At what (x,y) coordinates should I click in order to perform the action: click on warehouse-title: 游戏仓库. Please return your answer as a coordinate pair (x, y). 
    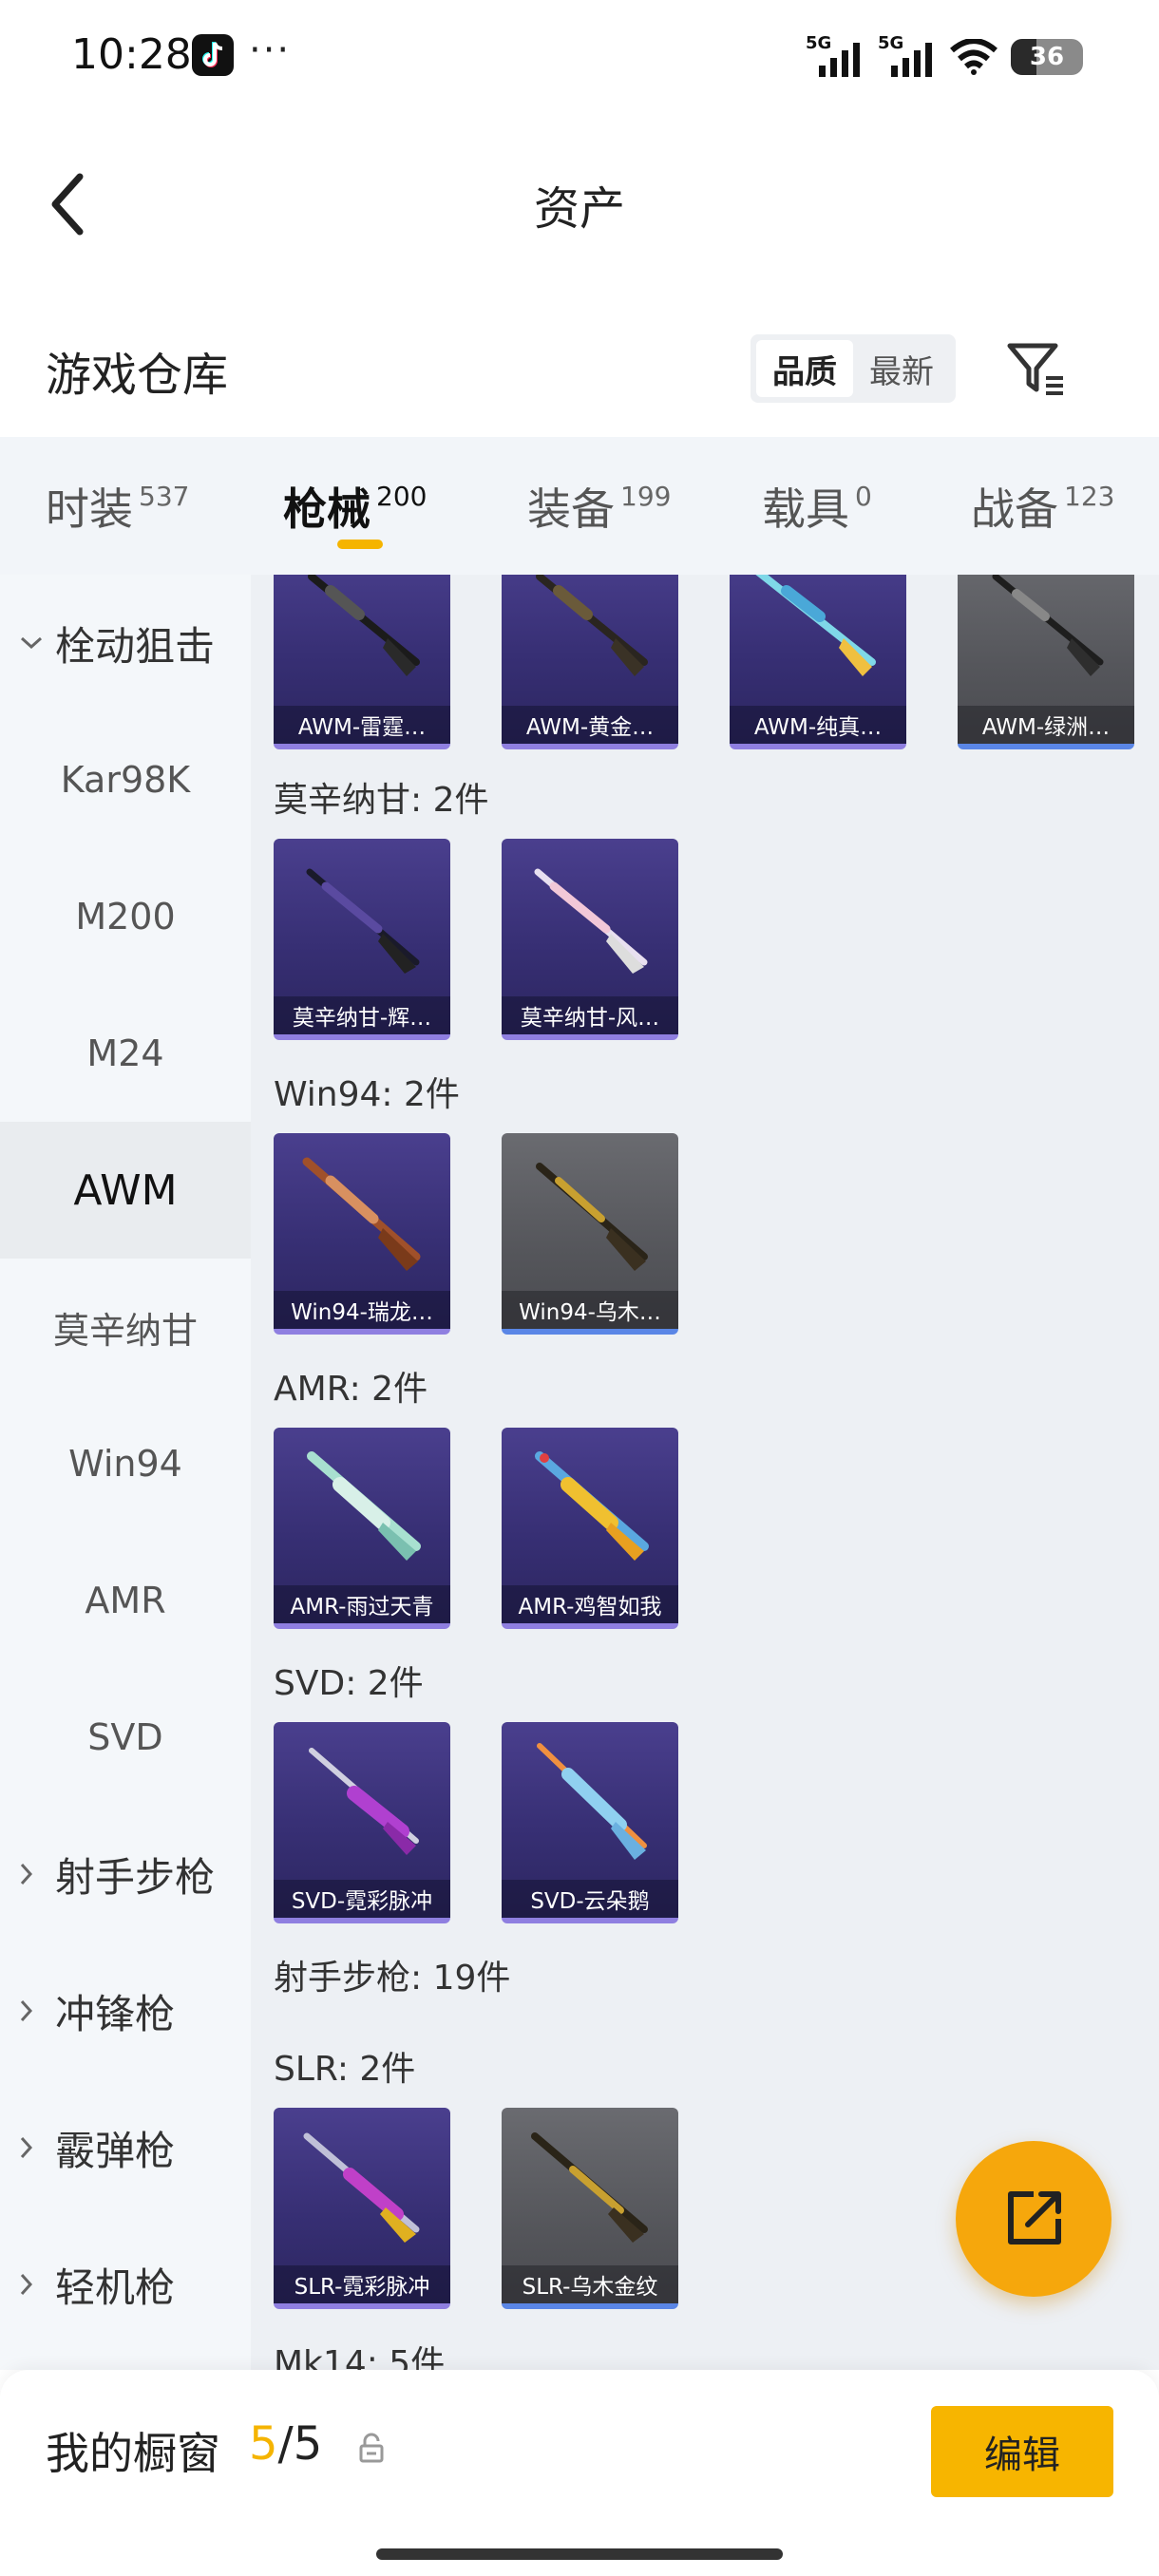
    Looking at the image, I should click on (137, 375).